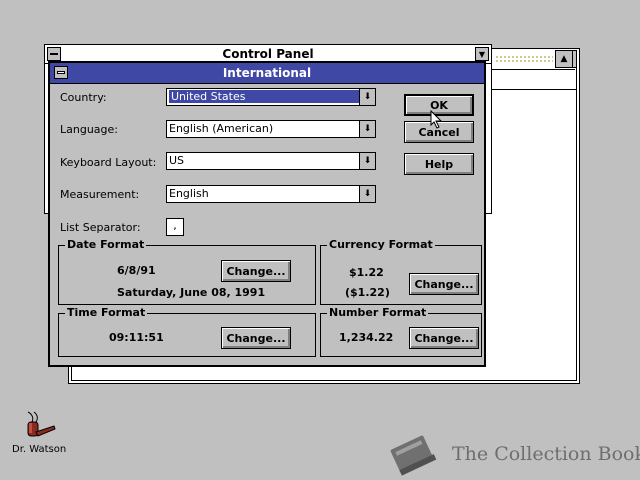 The image size is (640, 480). Describe the element at coordinates (482, 54) in the screenshot. I see `minimize-icon: ▼` at that location.